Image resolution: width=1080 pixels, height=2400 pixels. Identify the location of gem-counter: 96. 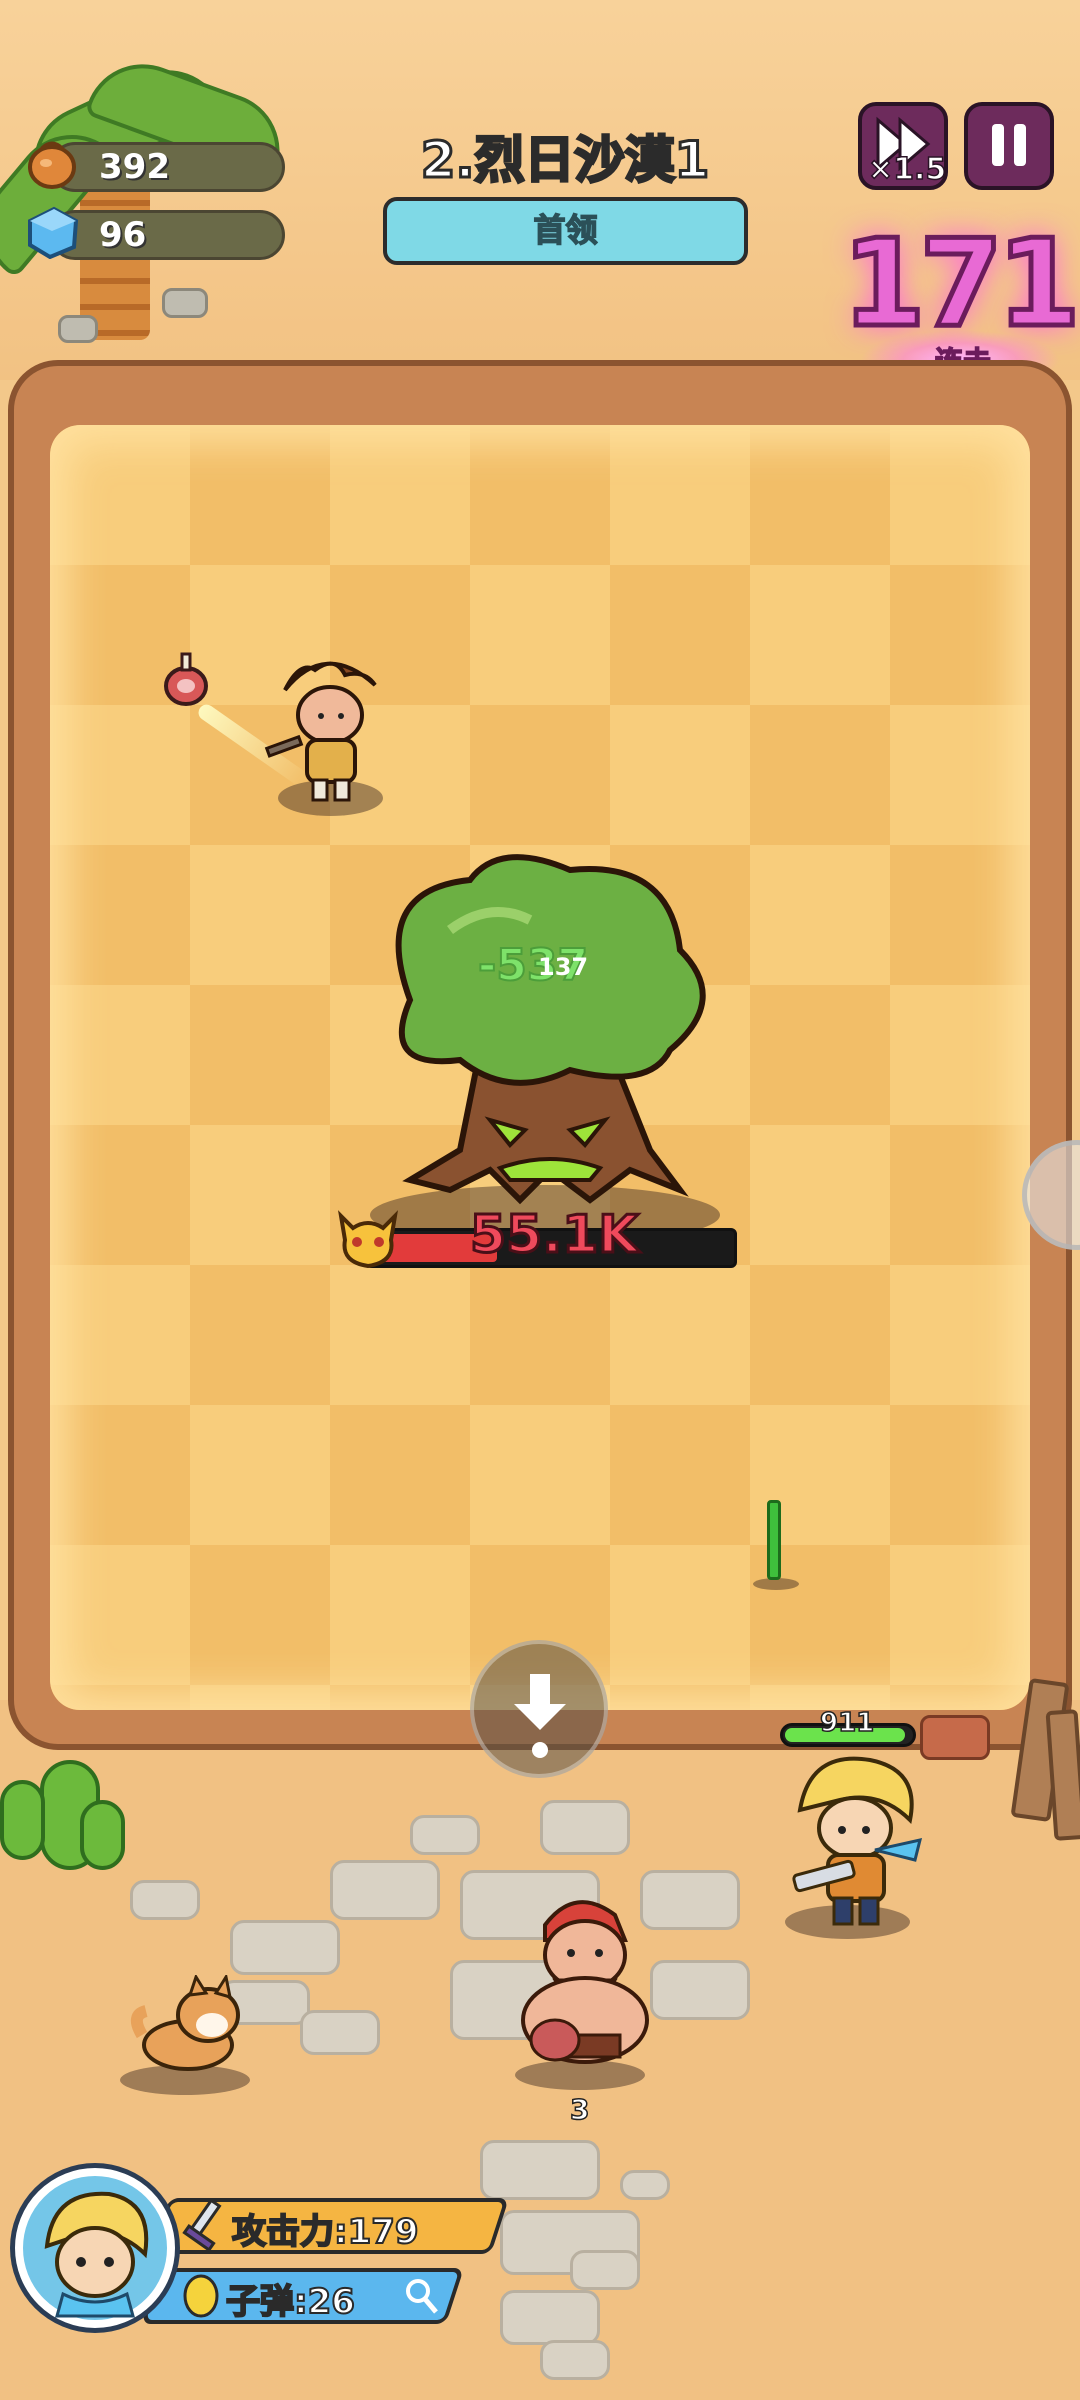
(167, 235).